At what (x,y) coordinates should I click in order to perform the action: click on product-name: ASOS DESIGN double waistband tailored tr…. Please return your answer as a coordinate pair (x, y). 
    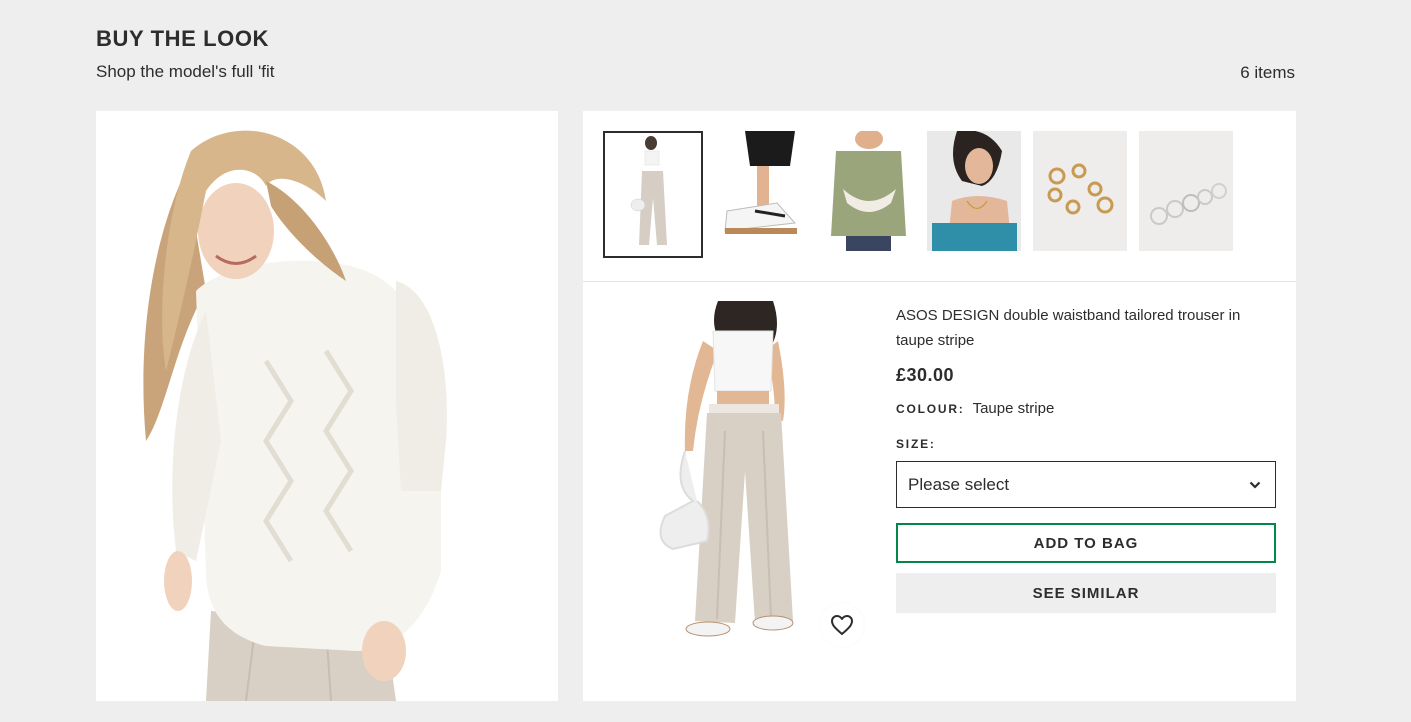
    Looking at the image, I should click on (1086, 328).